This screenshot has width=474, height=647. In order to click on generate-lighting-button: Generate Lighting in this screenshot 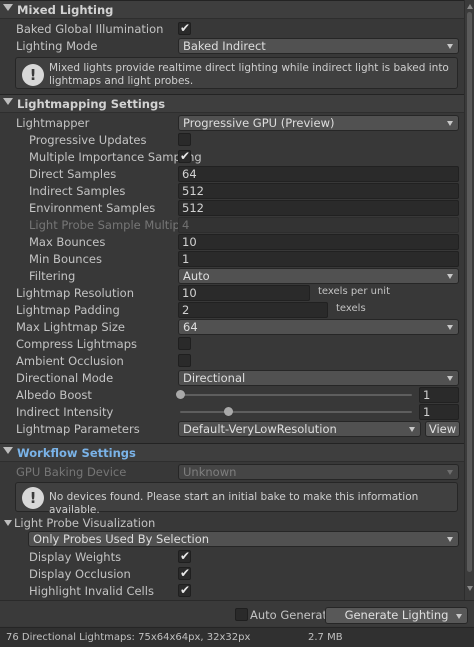, I will do `click(396, 615)`.